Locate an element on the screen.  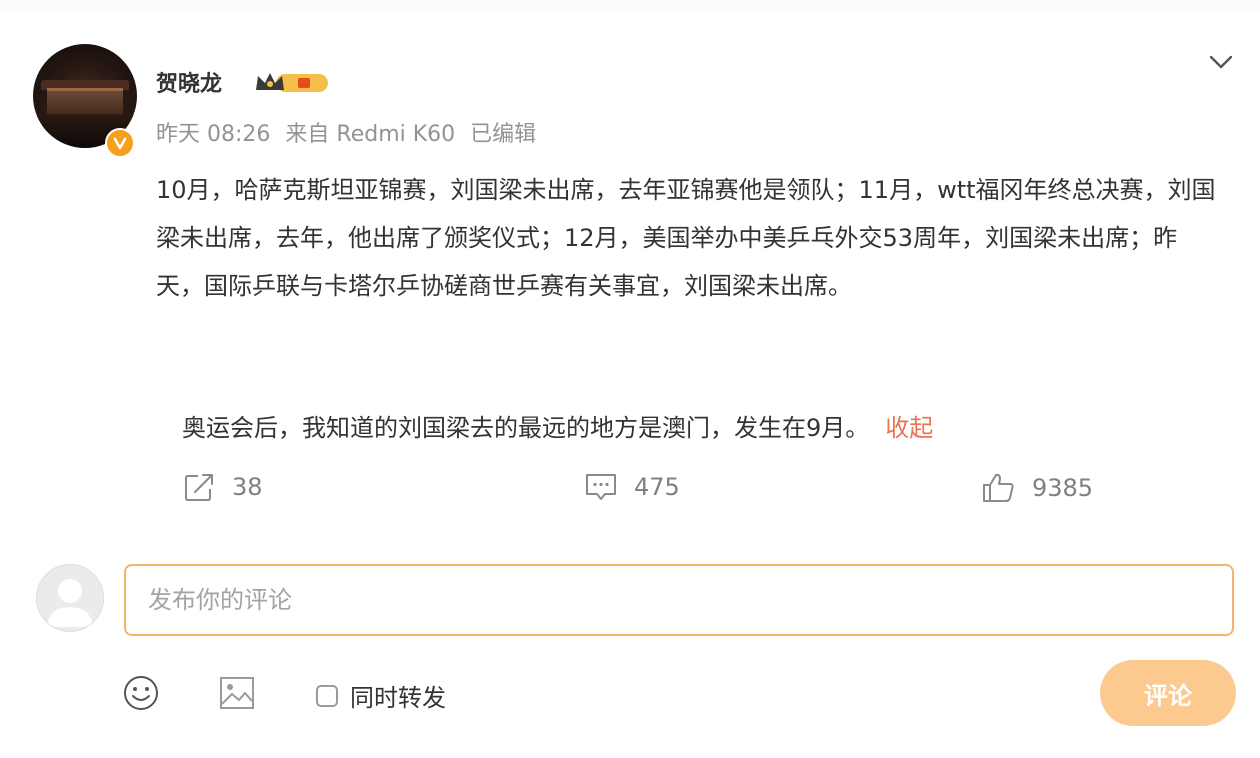
member-crown-icon is located at coordinates (292, 83).